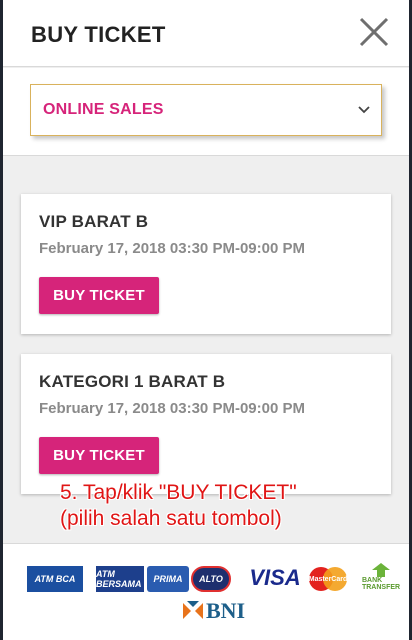  What do you see at coordinates (120, 579) in the screenshot?
I see `atm-bersama-logo: ATM BERSAMA` at bounding box center [120, 579].